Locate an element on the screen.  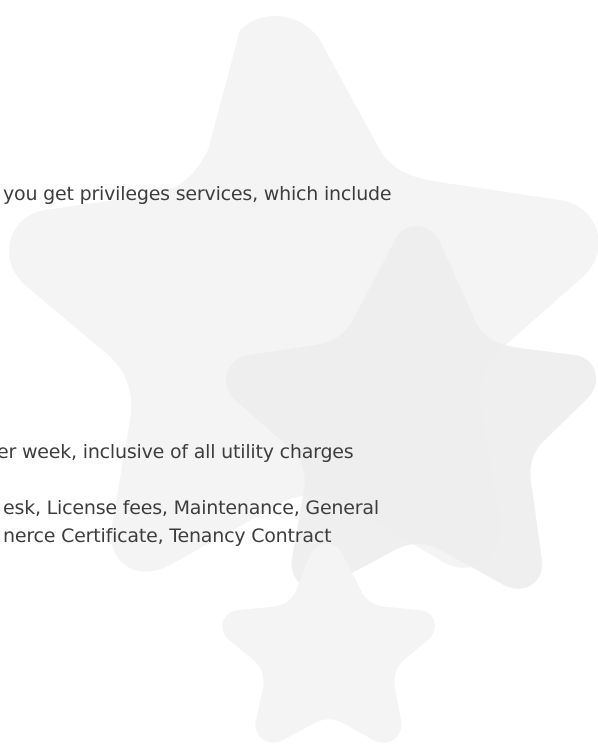
included-services-text: esk, License fees, Maintenance, General is located at coordinates (191, 508).